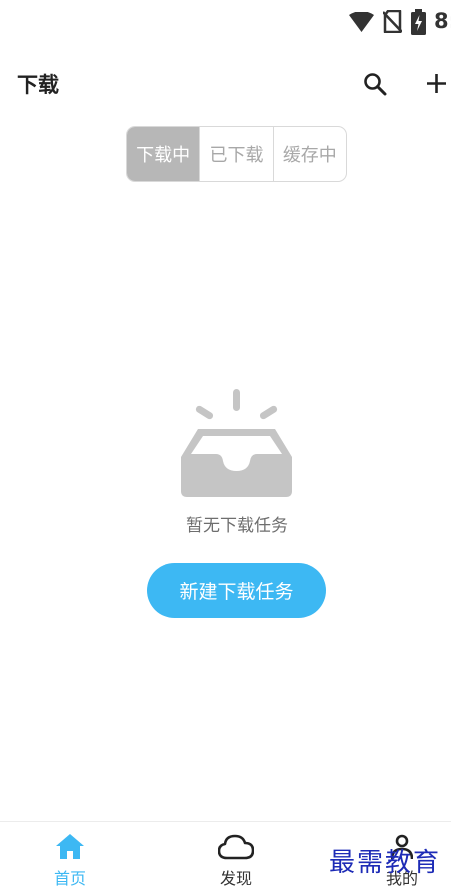  I want to click on nav-item-home: 首页, so click(70, 857).